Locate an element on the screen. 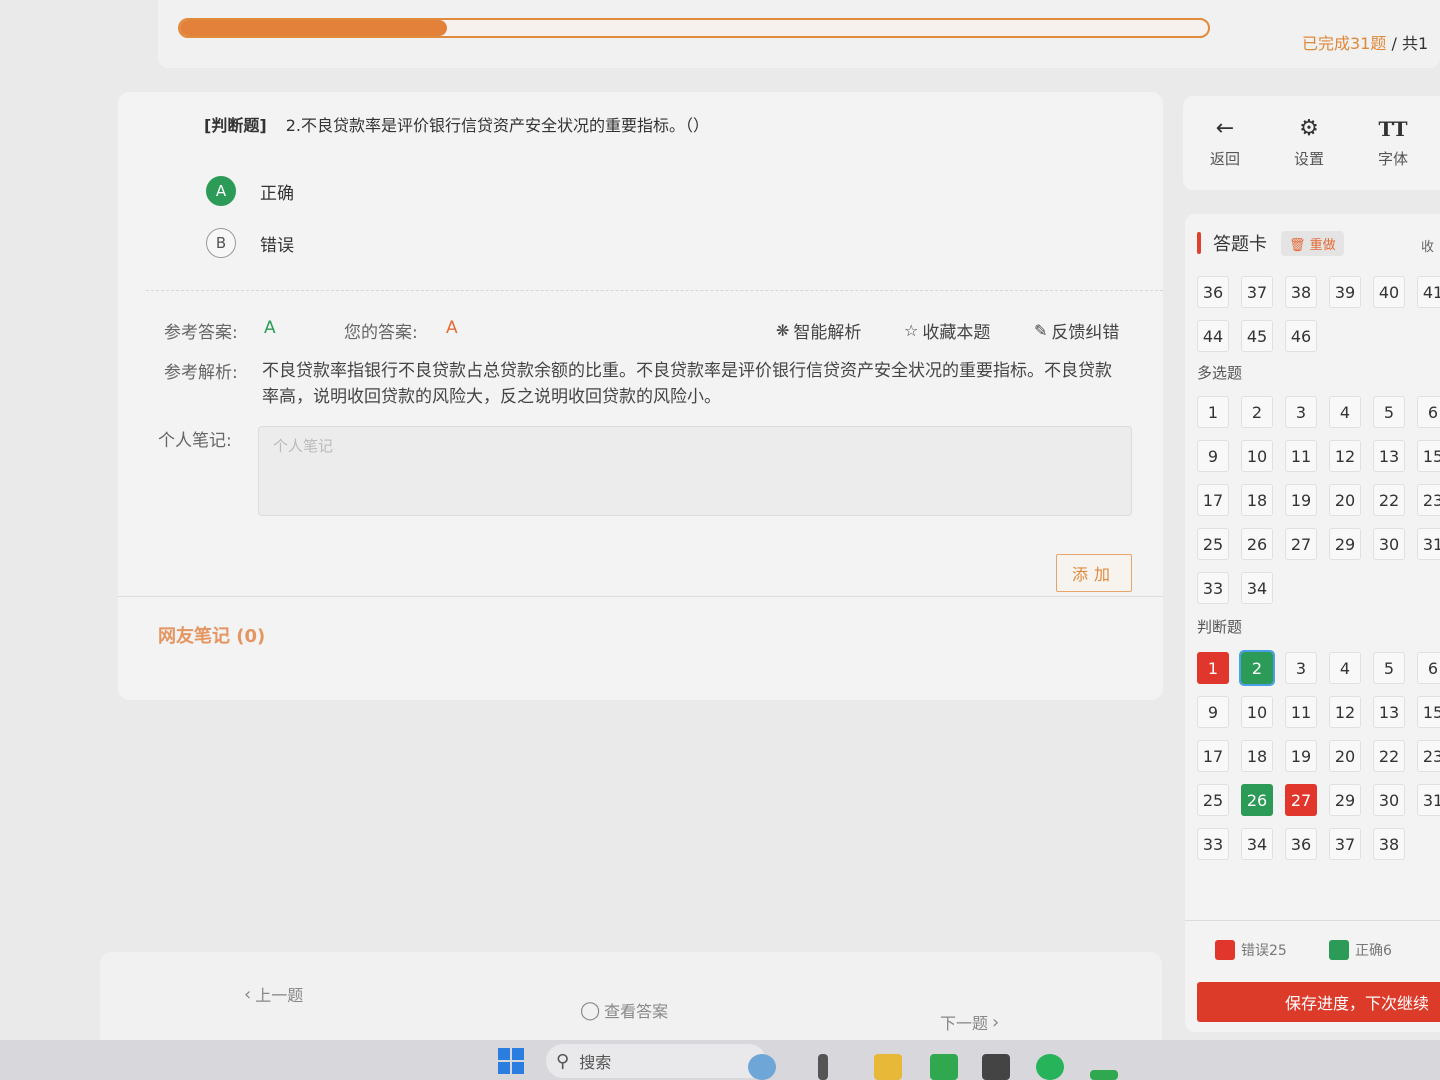 This screenshot has width=1440, height=1080. personal-notes-input is located at coordinates (695, 471).